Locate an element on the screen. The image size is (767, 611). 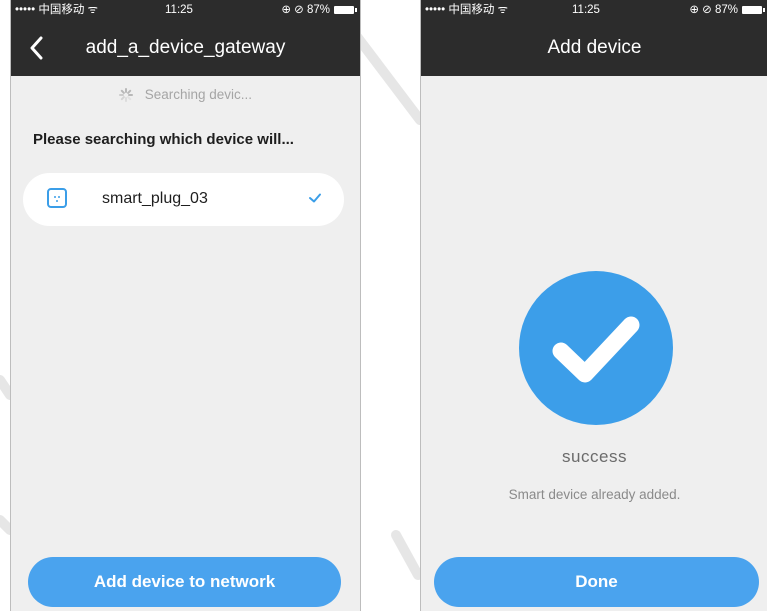
nav-bar: add_a_device_gateway is located at coordinates (185, 48).